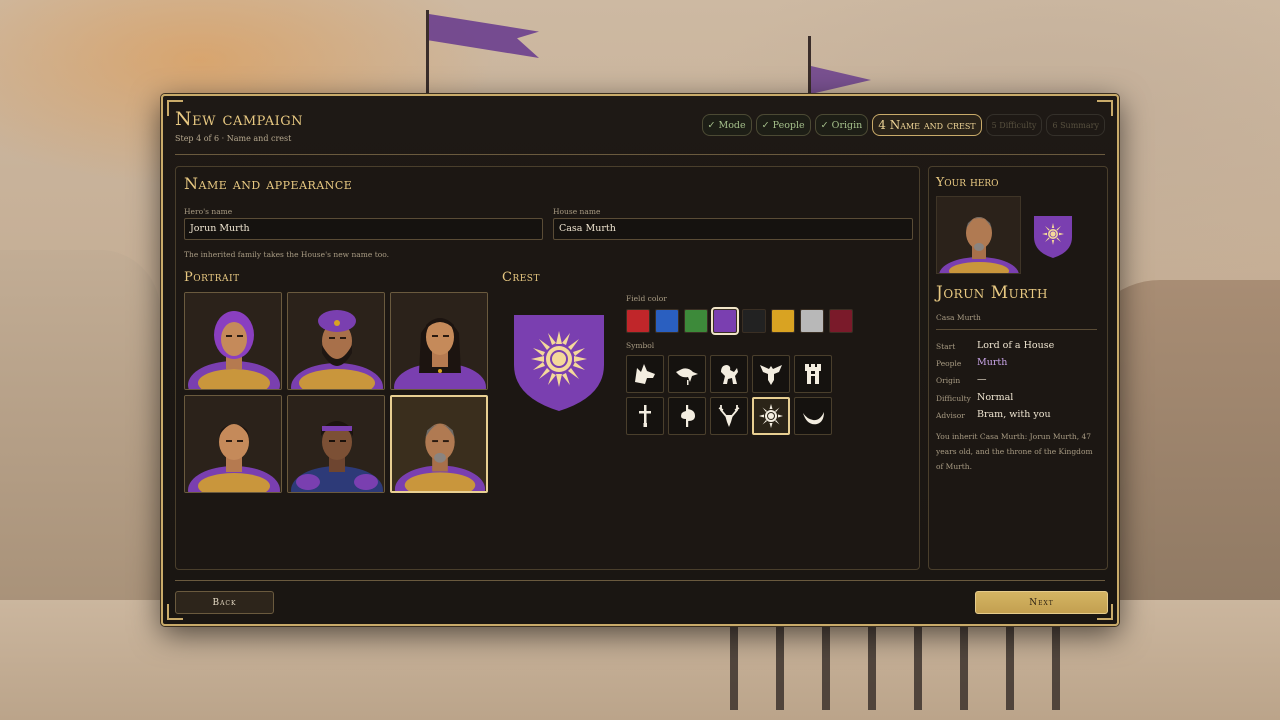  What do you see at coordinates (1014, 125) in the screenshot?
I see `step-difficulty: 5 Difficulty` at bounding box center [1014, 125].